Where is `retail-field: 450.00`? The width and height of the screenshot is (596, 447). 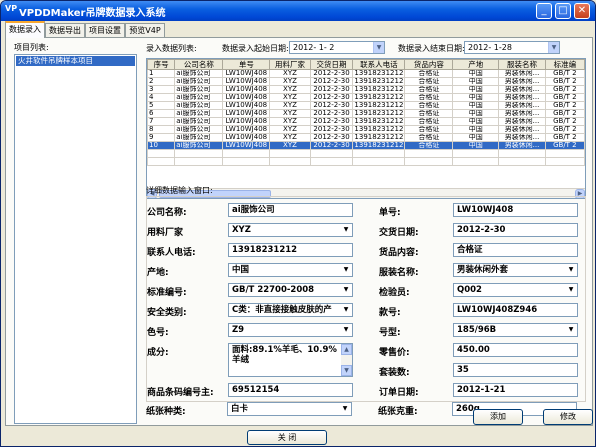 retail-field: 450.00 is located at coordinates (515, 350).